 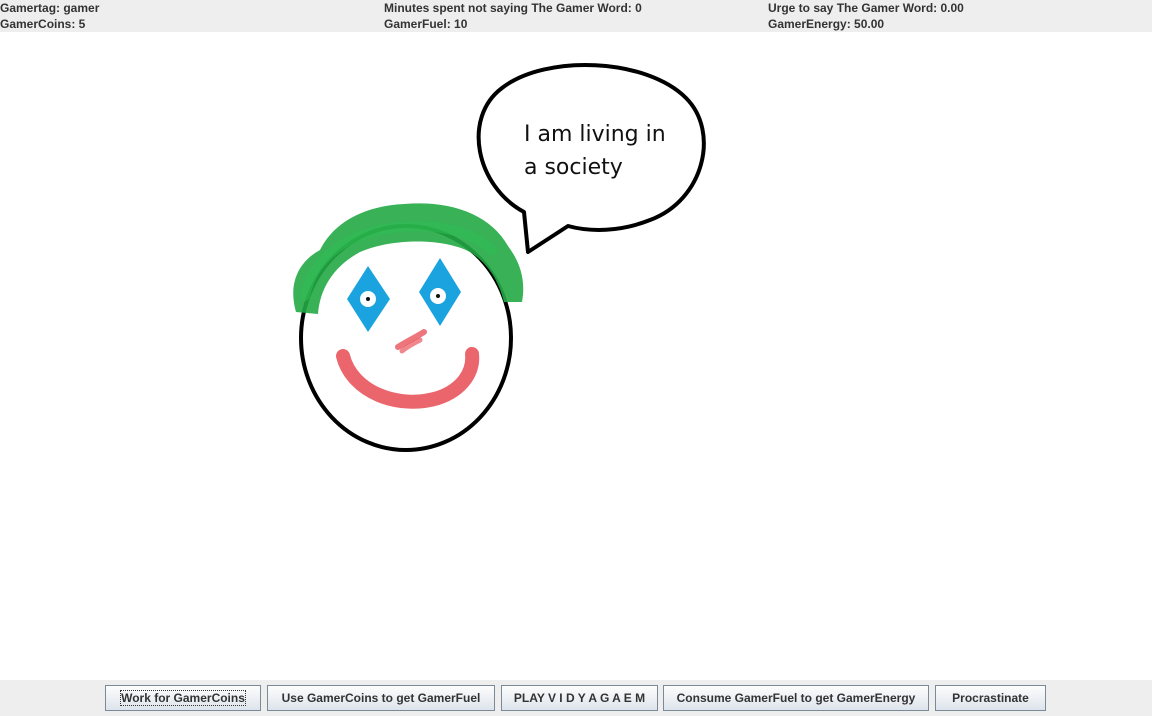 I want to click on buy-fuel-button-label: Use GamerCoins to get GamerFuel, so click(x=381, y=698).